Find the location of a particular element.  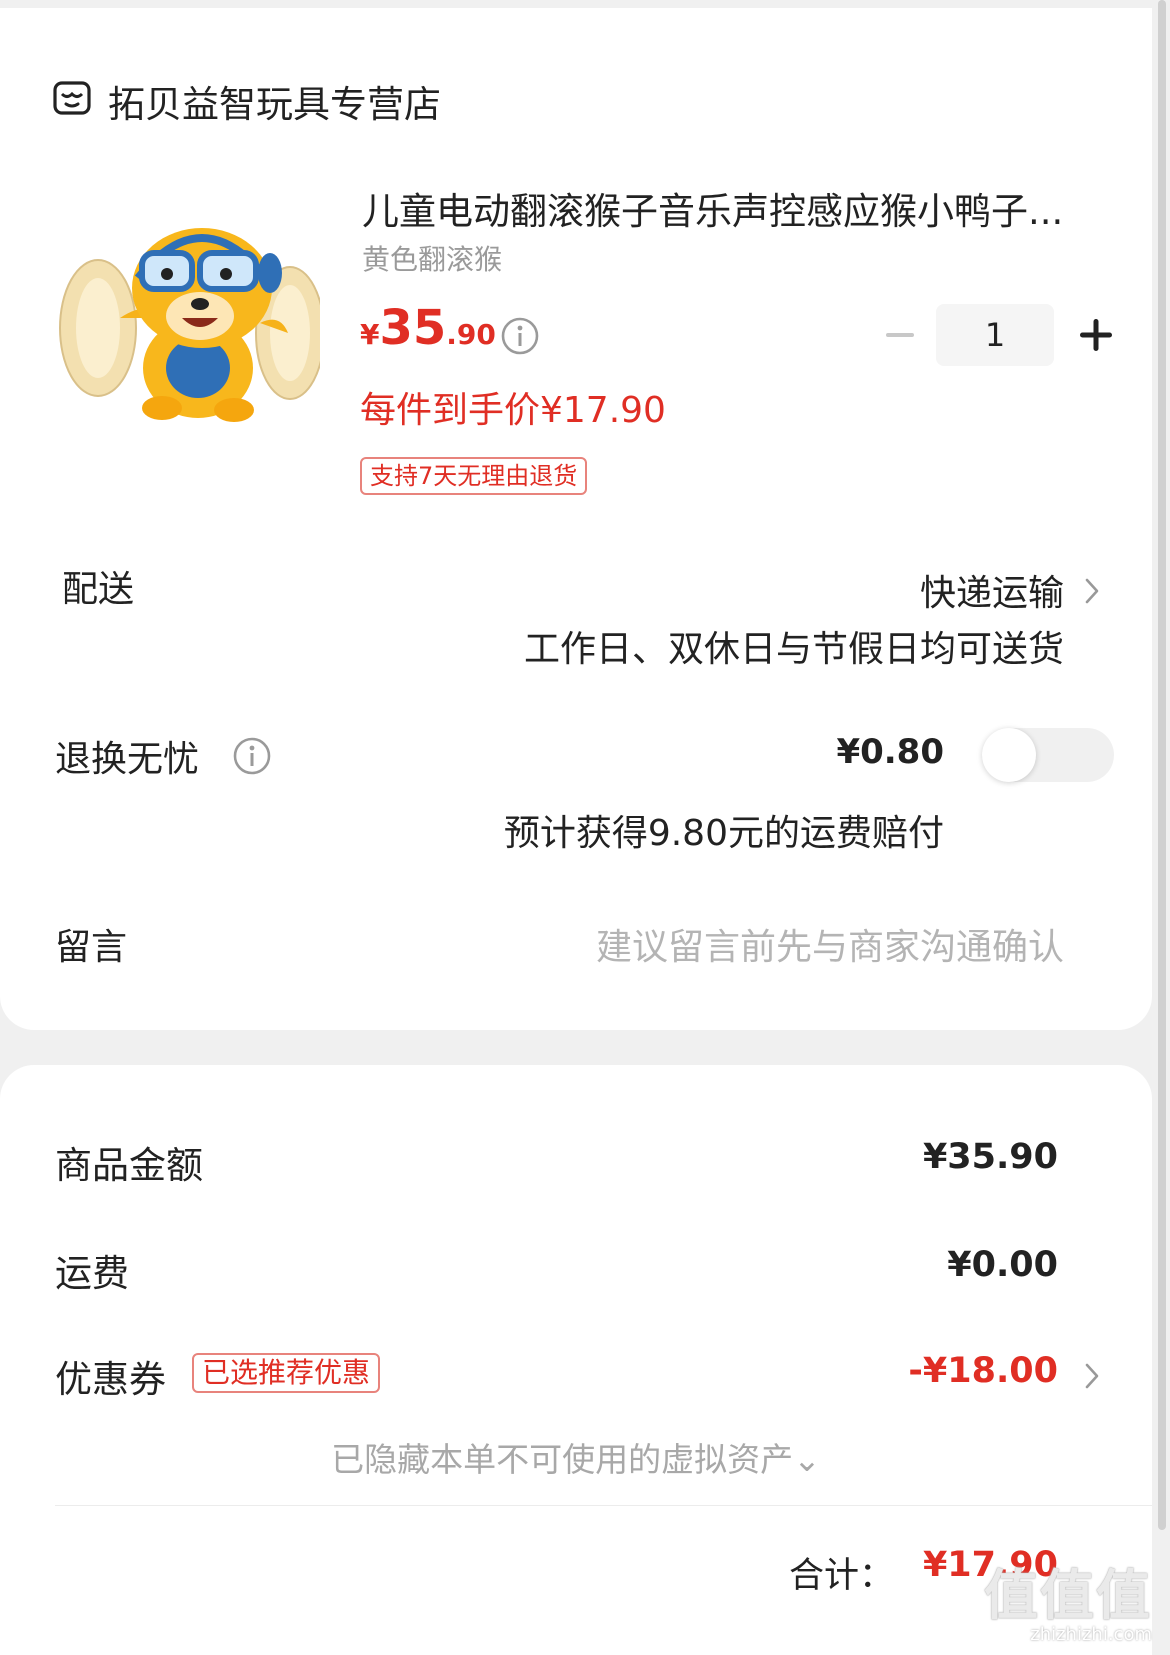

shipping-fee-label: 运费 is located at coordinates (92, 1273).